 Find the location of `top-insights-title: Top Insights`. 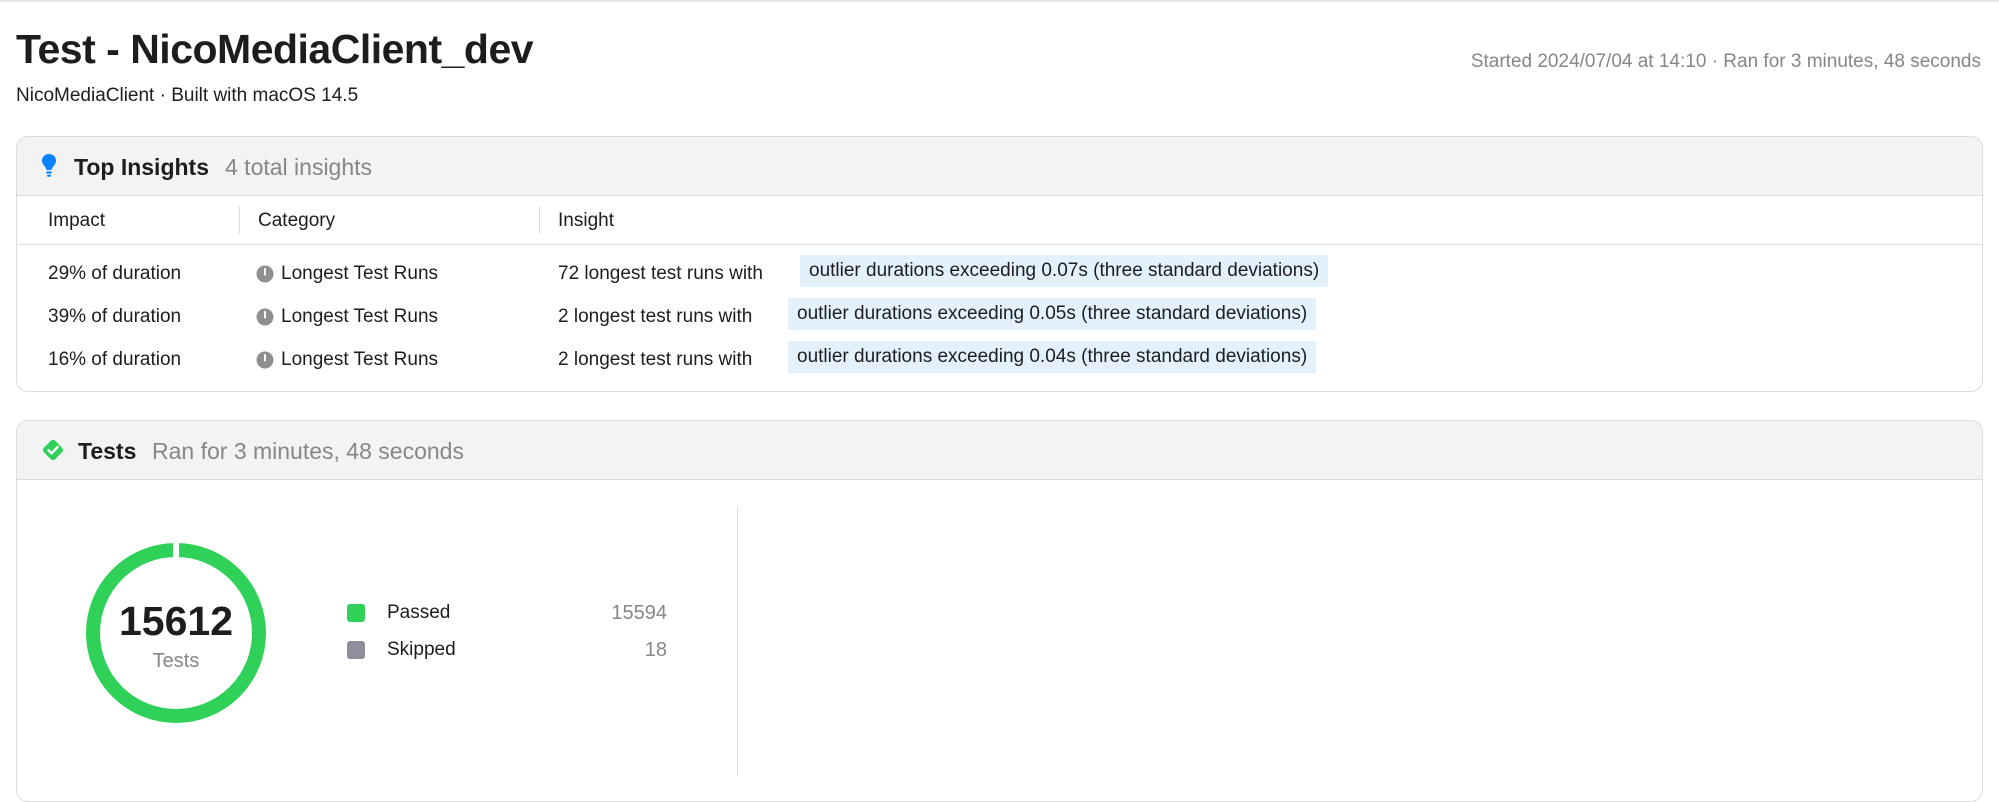

top-insights-title: Top Insights is located at coordinates (142, 167).